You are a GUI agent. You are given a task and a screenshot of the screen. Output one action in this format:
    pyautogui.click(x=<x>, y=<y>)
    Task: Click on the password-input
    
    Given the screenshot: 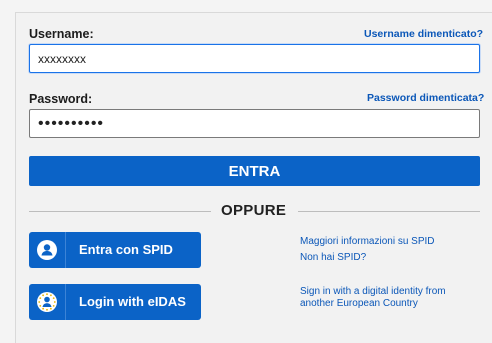 What is the action you would take?
    pyautogui.click(x=254, y=123)
    